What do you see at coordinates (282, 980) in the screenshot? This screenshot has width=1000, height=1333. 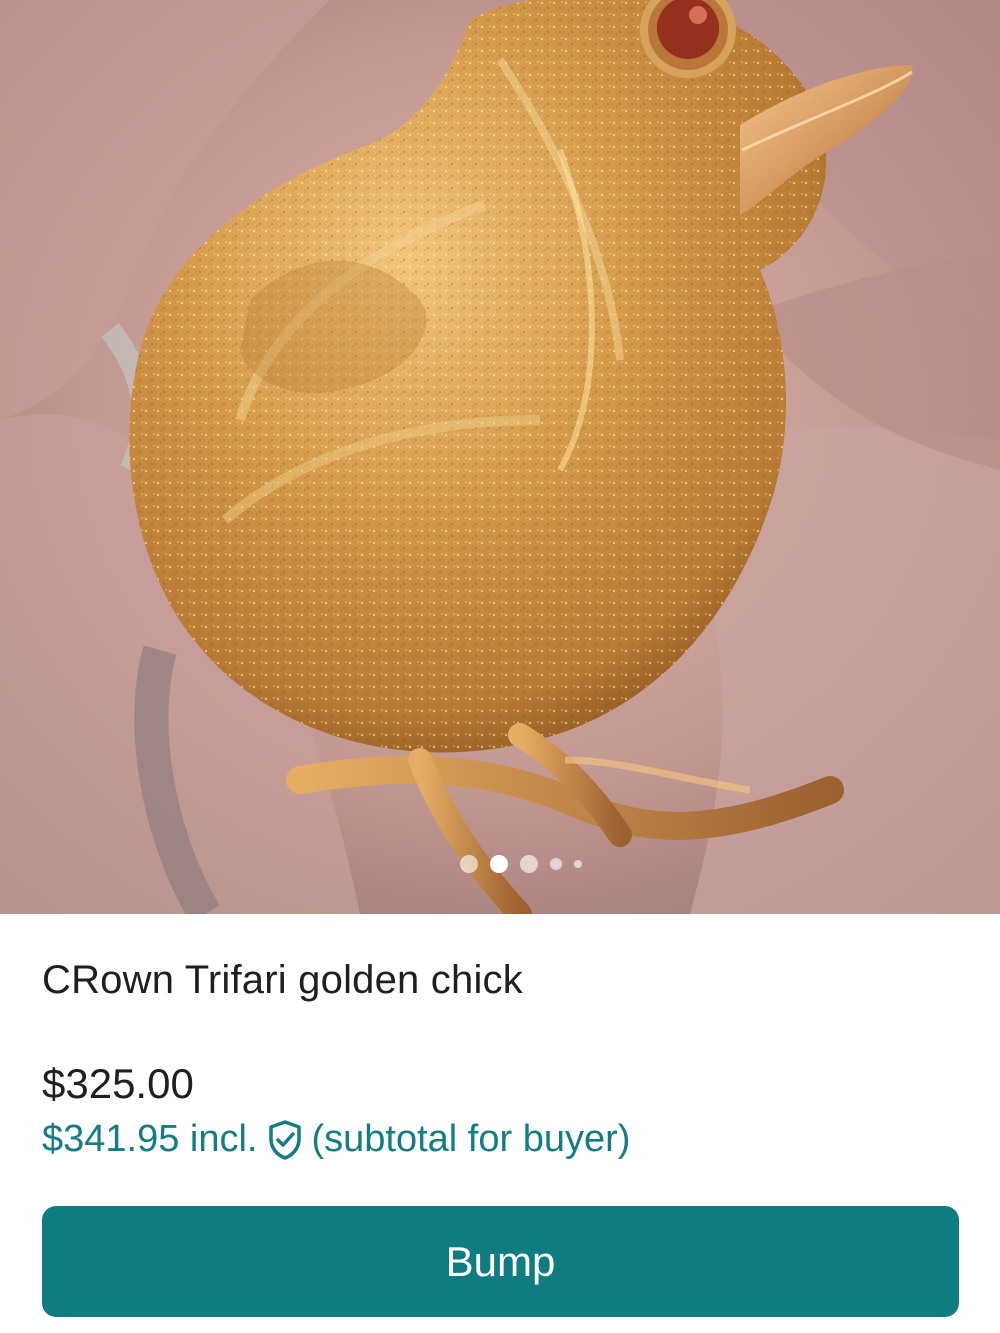 I see `listing-title: CRown Trifari golden chick` at bounding box center [282, 980].